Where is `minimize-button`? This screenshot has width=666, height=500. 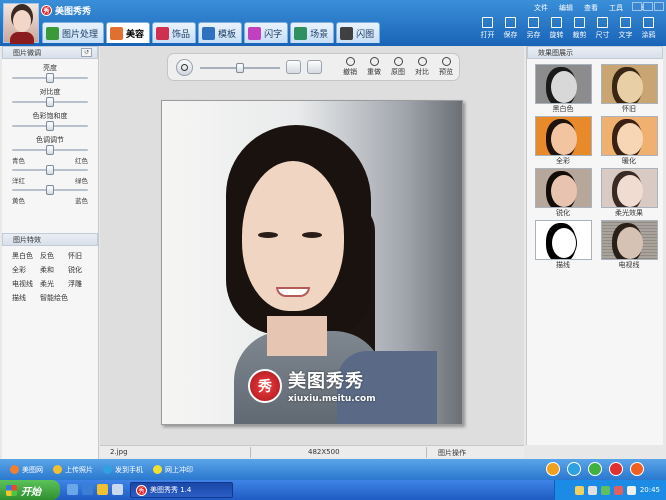
minimize-button is located at coordinates (637, 6).